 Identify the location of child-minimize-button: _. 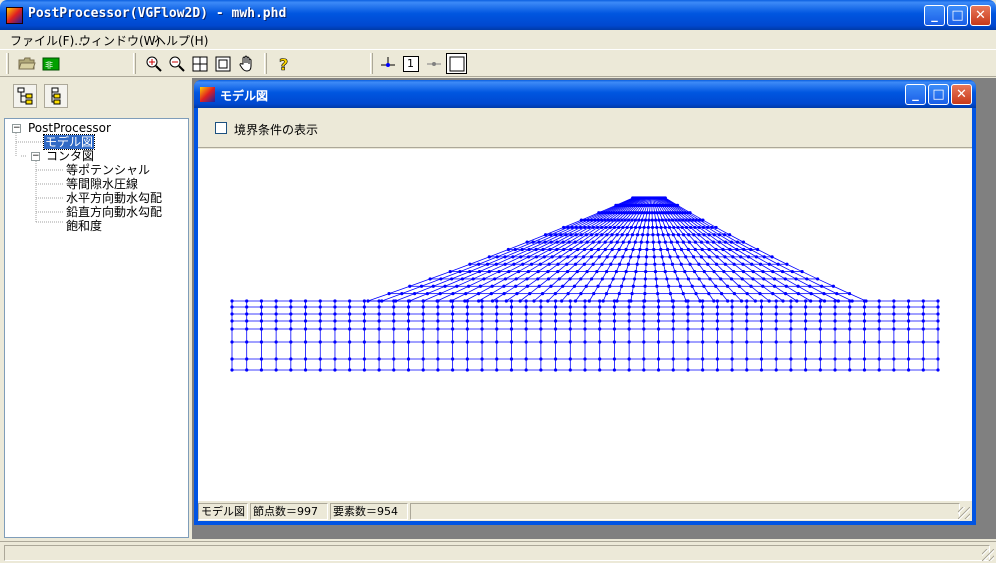
(915, 94).